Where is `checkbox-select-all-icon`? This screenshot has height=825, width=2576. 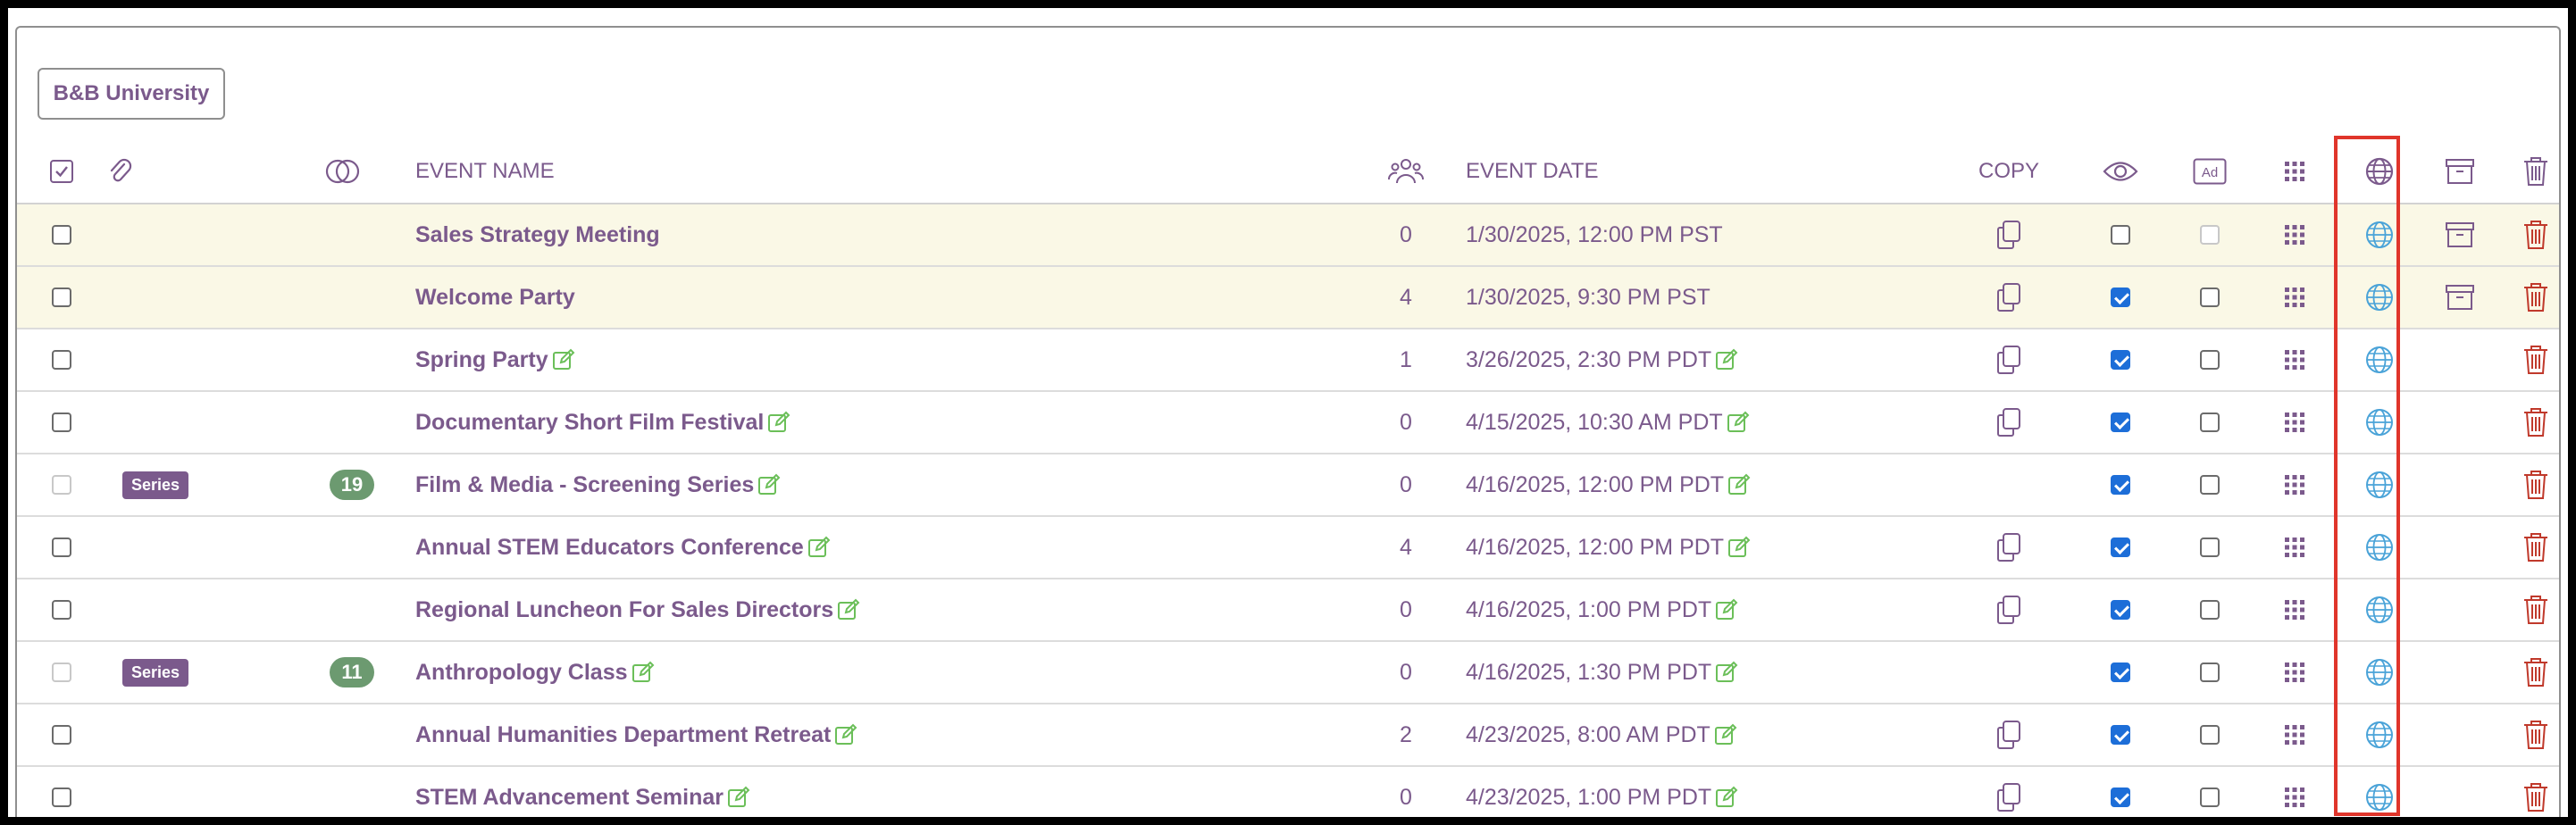 checkbox-select-all-icon is located at coordinates (62, 172).